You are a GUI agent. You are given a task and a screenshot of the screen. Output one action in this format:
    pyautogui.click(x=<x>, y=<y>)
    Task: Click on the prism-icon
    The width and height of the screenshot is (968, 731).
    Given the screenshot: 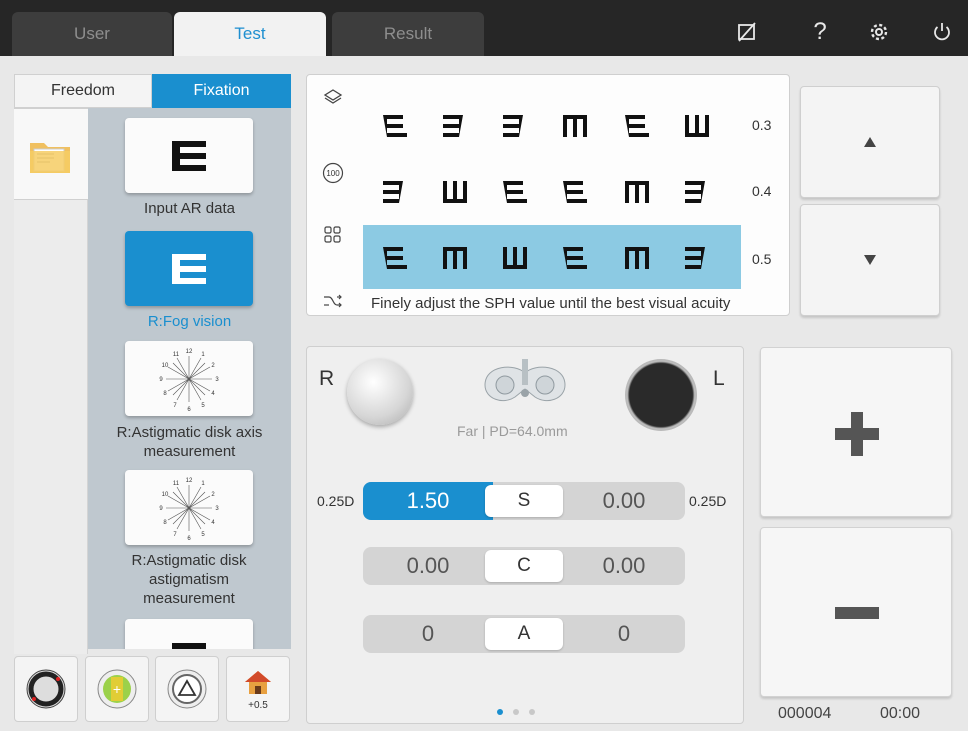 What is the action you would take?
    pyautogui.click(x=187, y=689)
    